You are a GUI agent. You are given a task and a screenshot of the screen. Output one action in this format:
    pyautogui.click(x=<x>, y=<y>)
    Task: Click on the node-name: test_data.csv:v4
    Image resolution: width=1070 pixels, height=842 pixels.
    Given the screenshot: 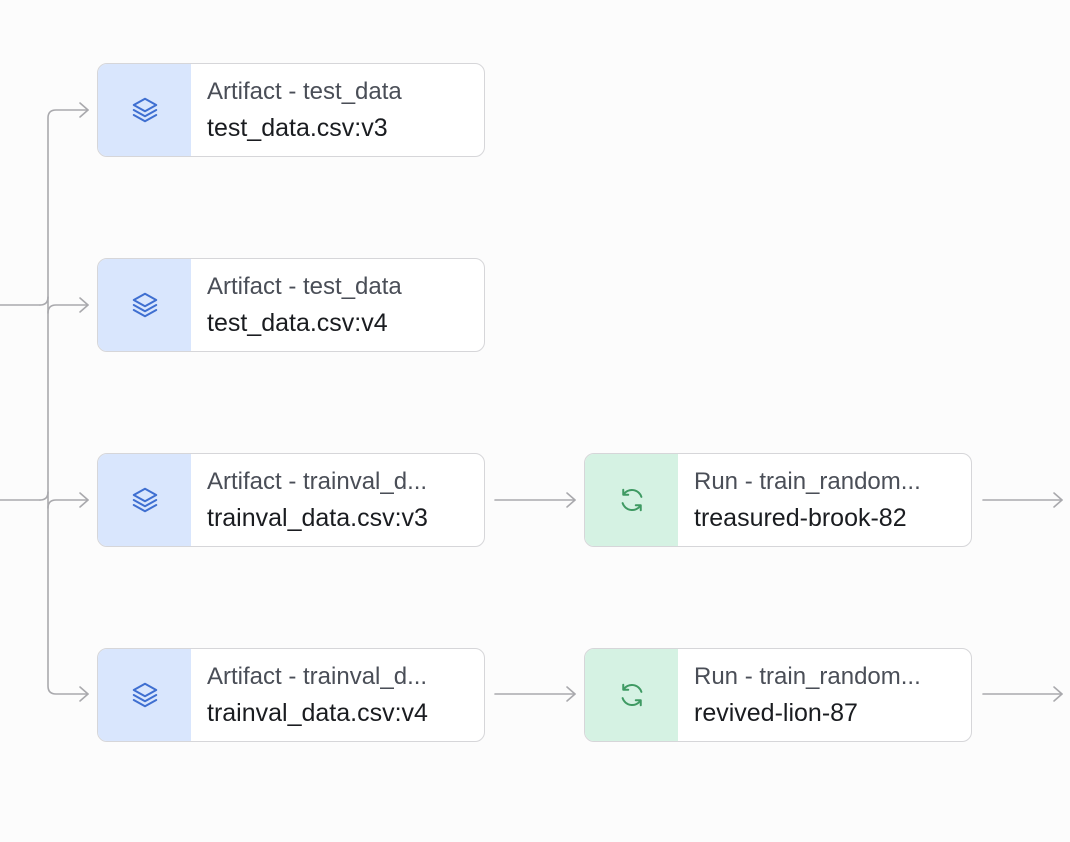 What is the action you would take?
    pyautogui.click(x=297, y=323)
    